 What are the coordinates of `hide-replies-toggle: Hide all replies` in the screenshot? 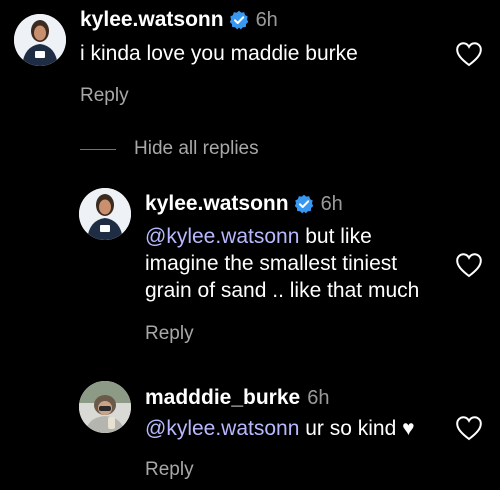 It's located at (169, 149).